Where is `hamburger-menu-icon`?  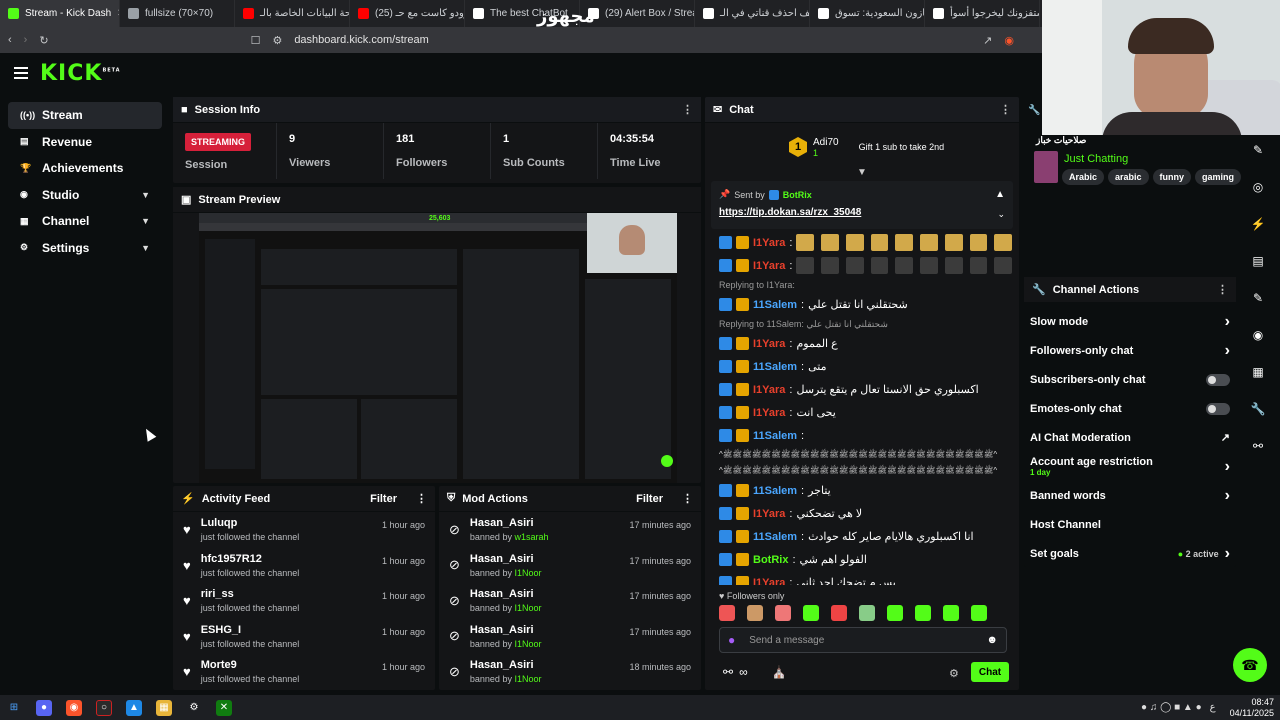 hamburger-menu-icon is located at coordinates (21, 73).